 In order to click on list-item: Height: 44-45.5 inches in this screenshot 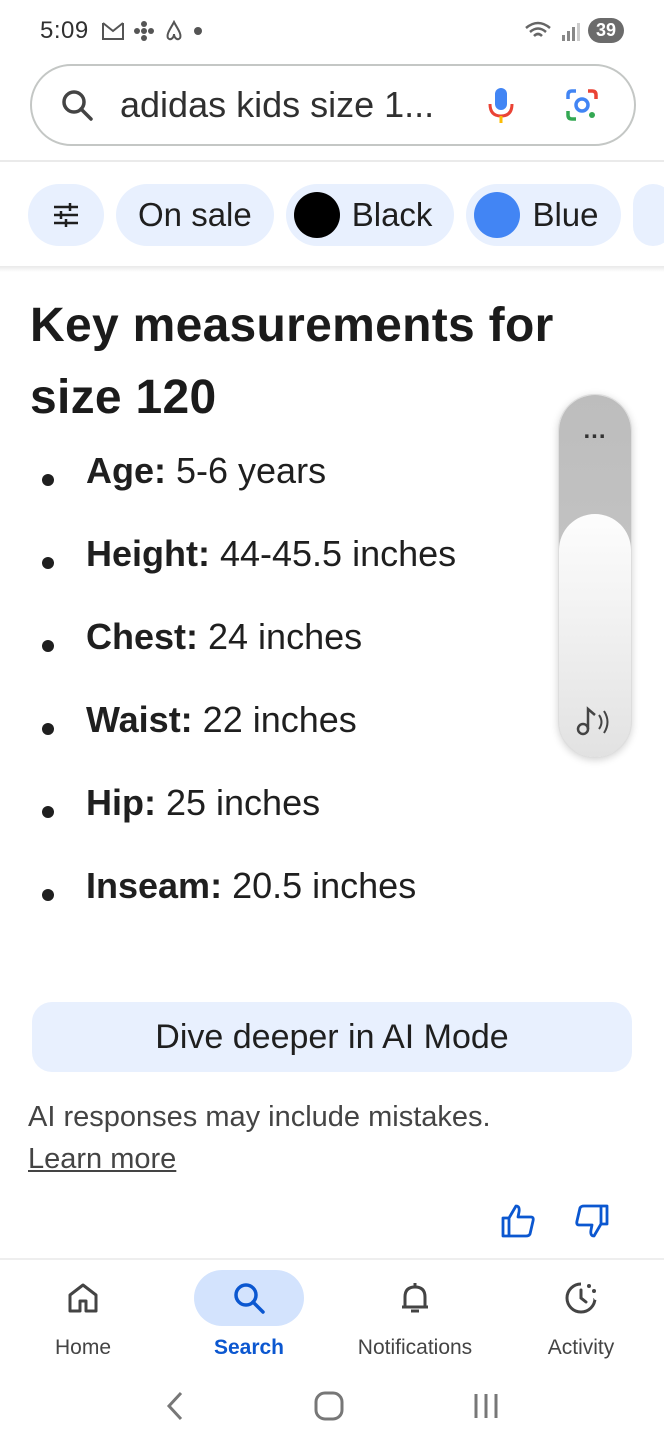, I will do `click(243, 574)`.